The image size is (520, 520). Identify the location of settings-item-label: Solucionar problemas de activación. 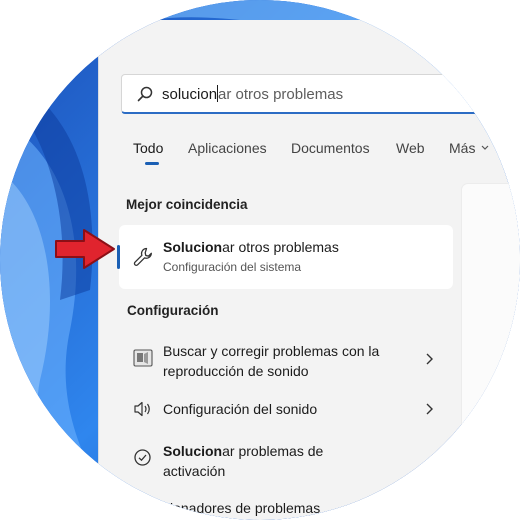
(243, 461).